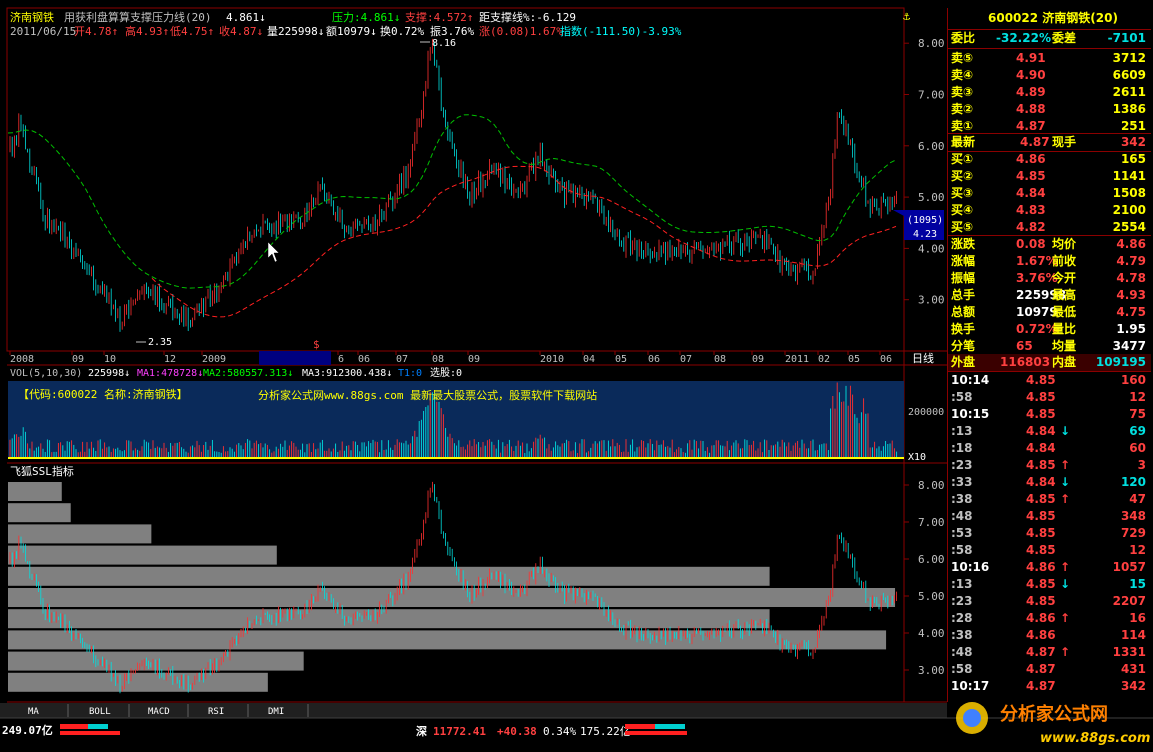 This screenshot has width=1153, height=752. Describe the element at coordinates (446, 372) in the screenshot. I see `vol-select: 选股:0` at that location.